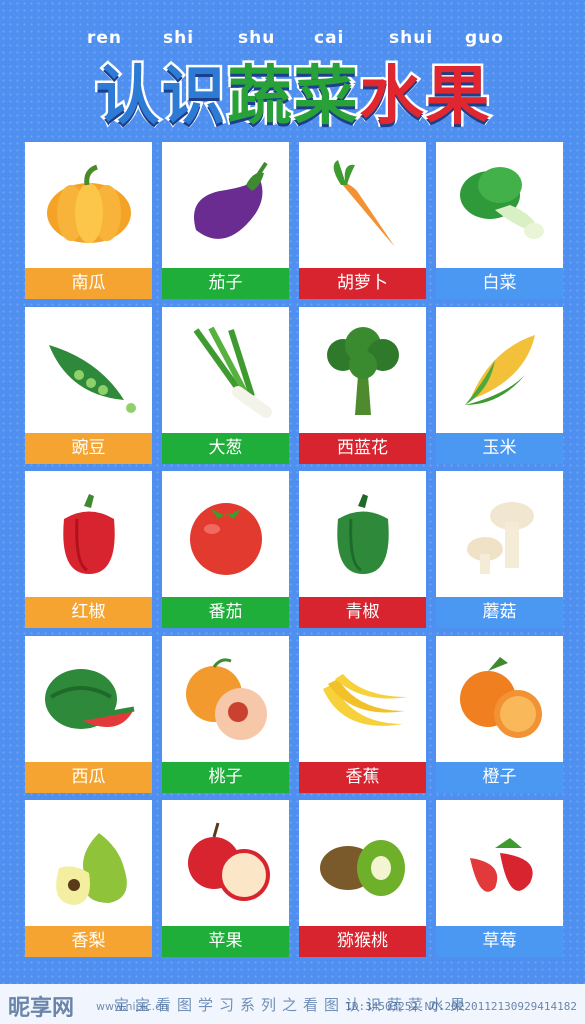 Image resolution: width=585 pixels, height=1024 pixels. Describe the element at coordinates (329, 38) in the screenshot. I see `pinyin-cai: cai` at that location.